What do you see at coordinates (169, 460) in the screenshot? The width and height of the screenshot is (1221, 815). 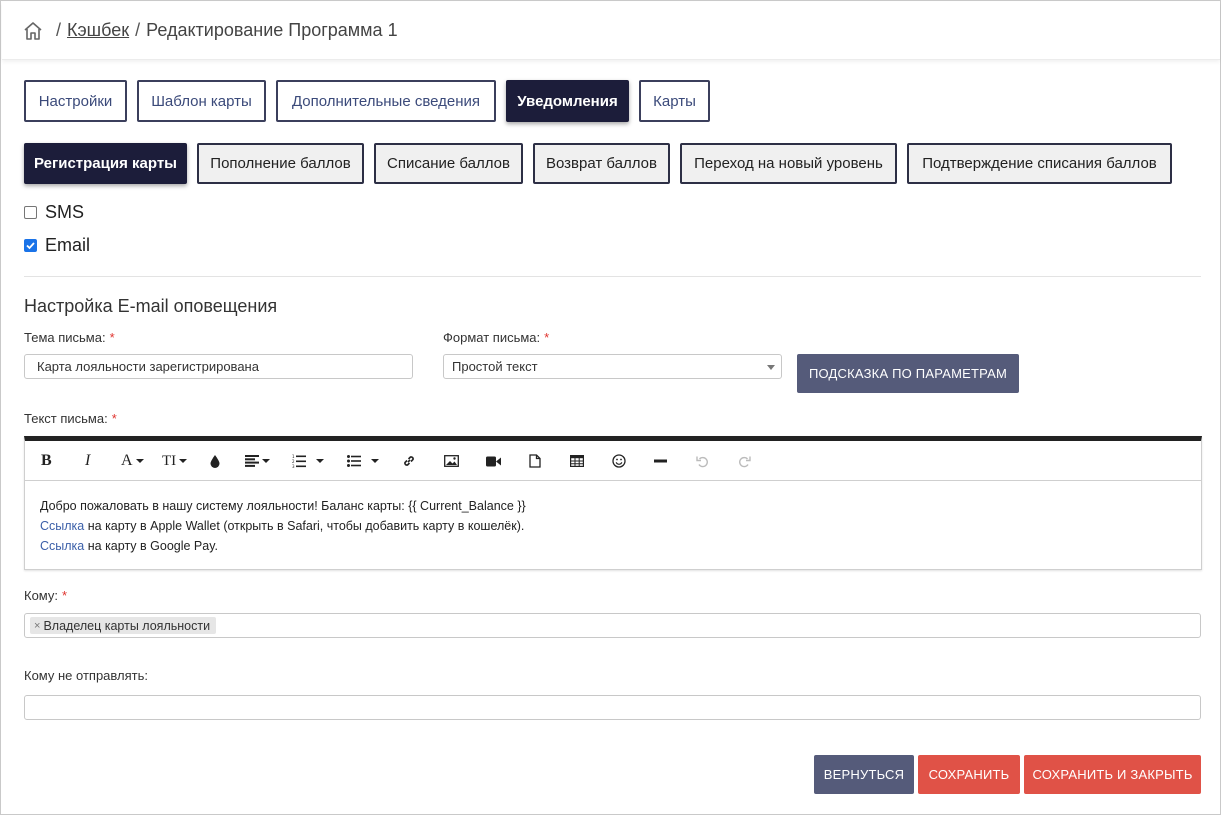 I see `font-size-glyph: TI` at bounding box center [169, 460].